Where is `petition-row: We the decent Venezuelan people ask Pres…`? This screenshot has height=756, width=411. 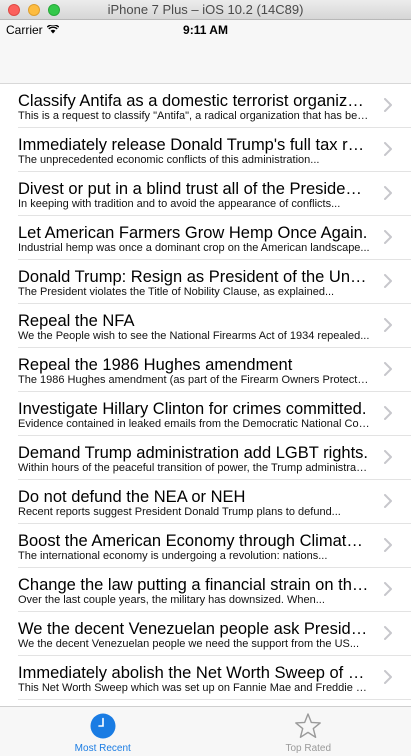 petition-row: We the decent Venezuelan people ask Pres… is located at coordinates (205, 634).